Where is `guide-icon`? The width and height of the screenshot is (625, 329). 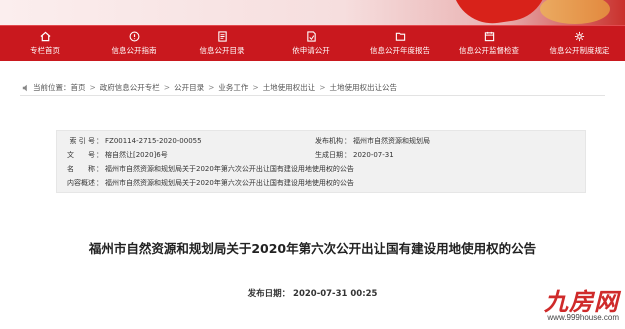
guide-icon is located at coordinates (134, 36).